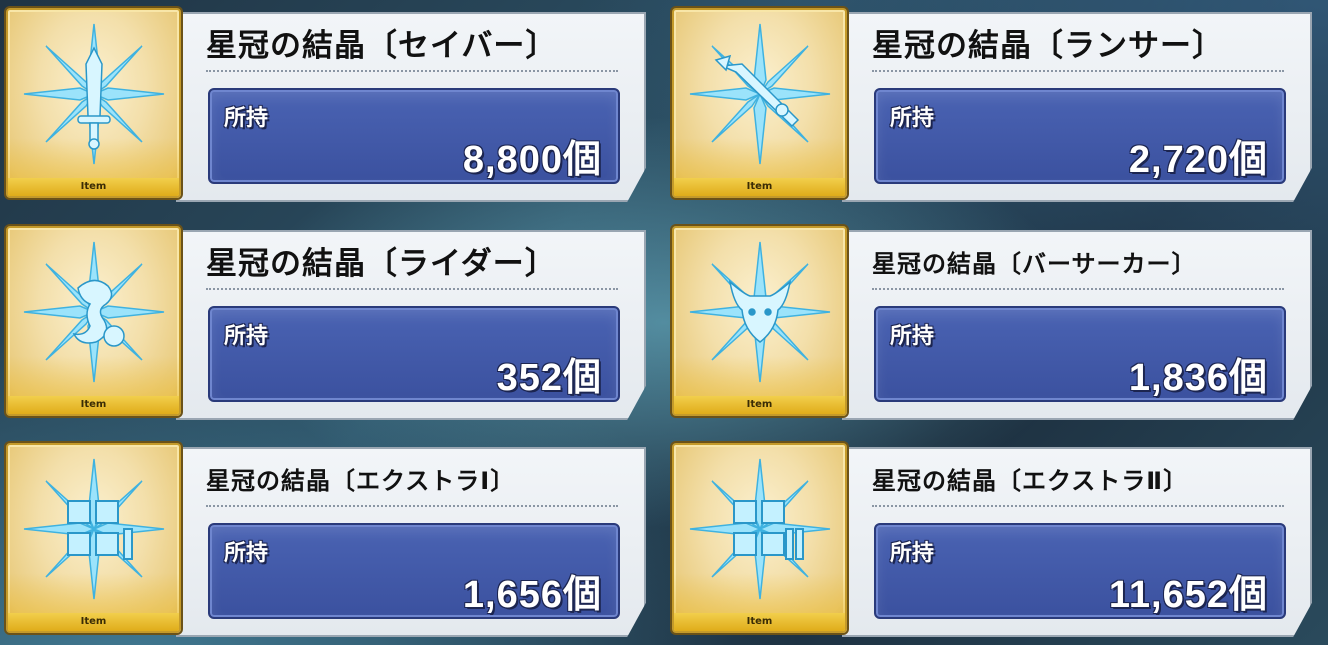  Describe the element at coordinates (1030, 481) in the screenshot. I see `item-name: 星冠の結晶〔エクストラⅡ〕` at that location.